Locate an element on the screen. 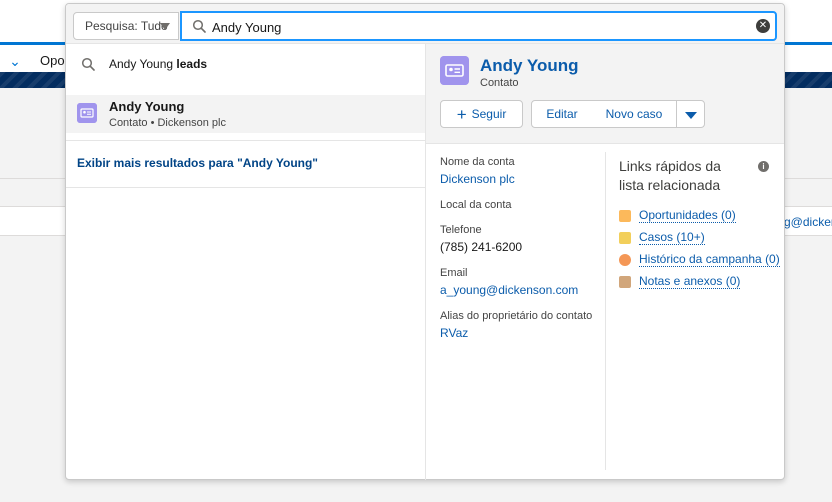 The image size is (832, 502). edit-button: Editar is located at coordinates (562, 114).